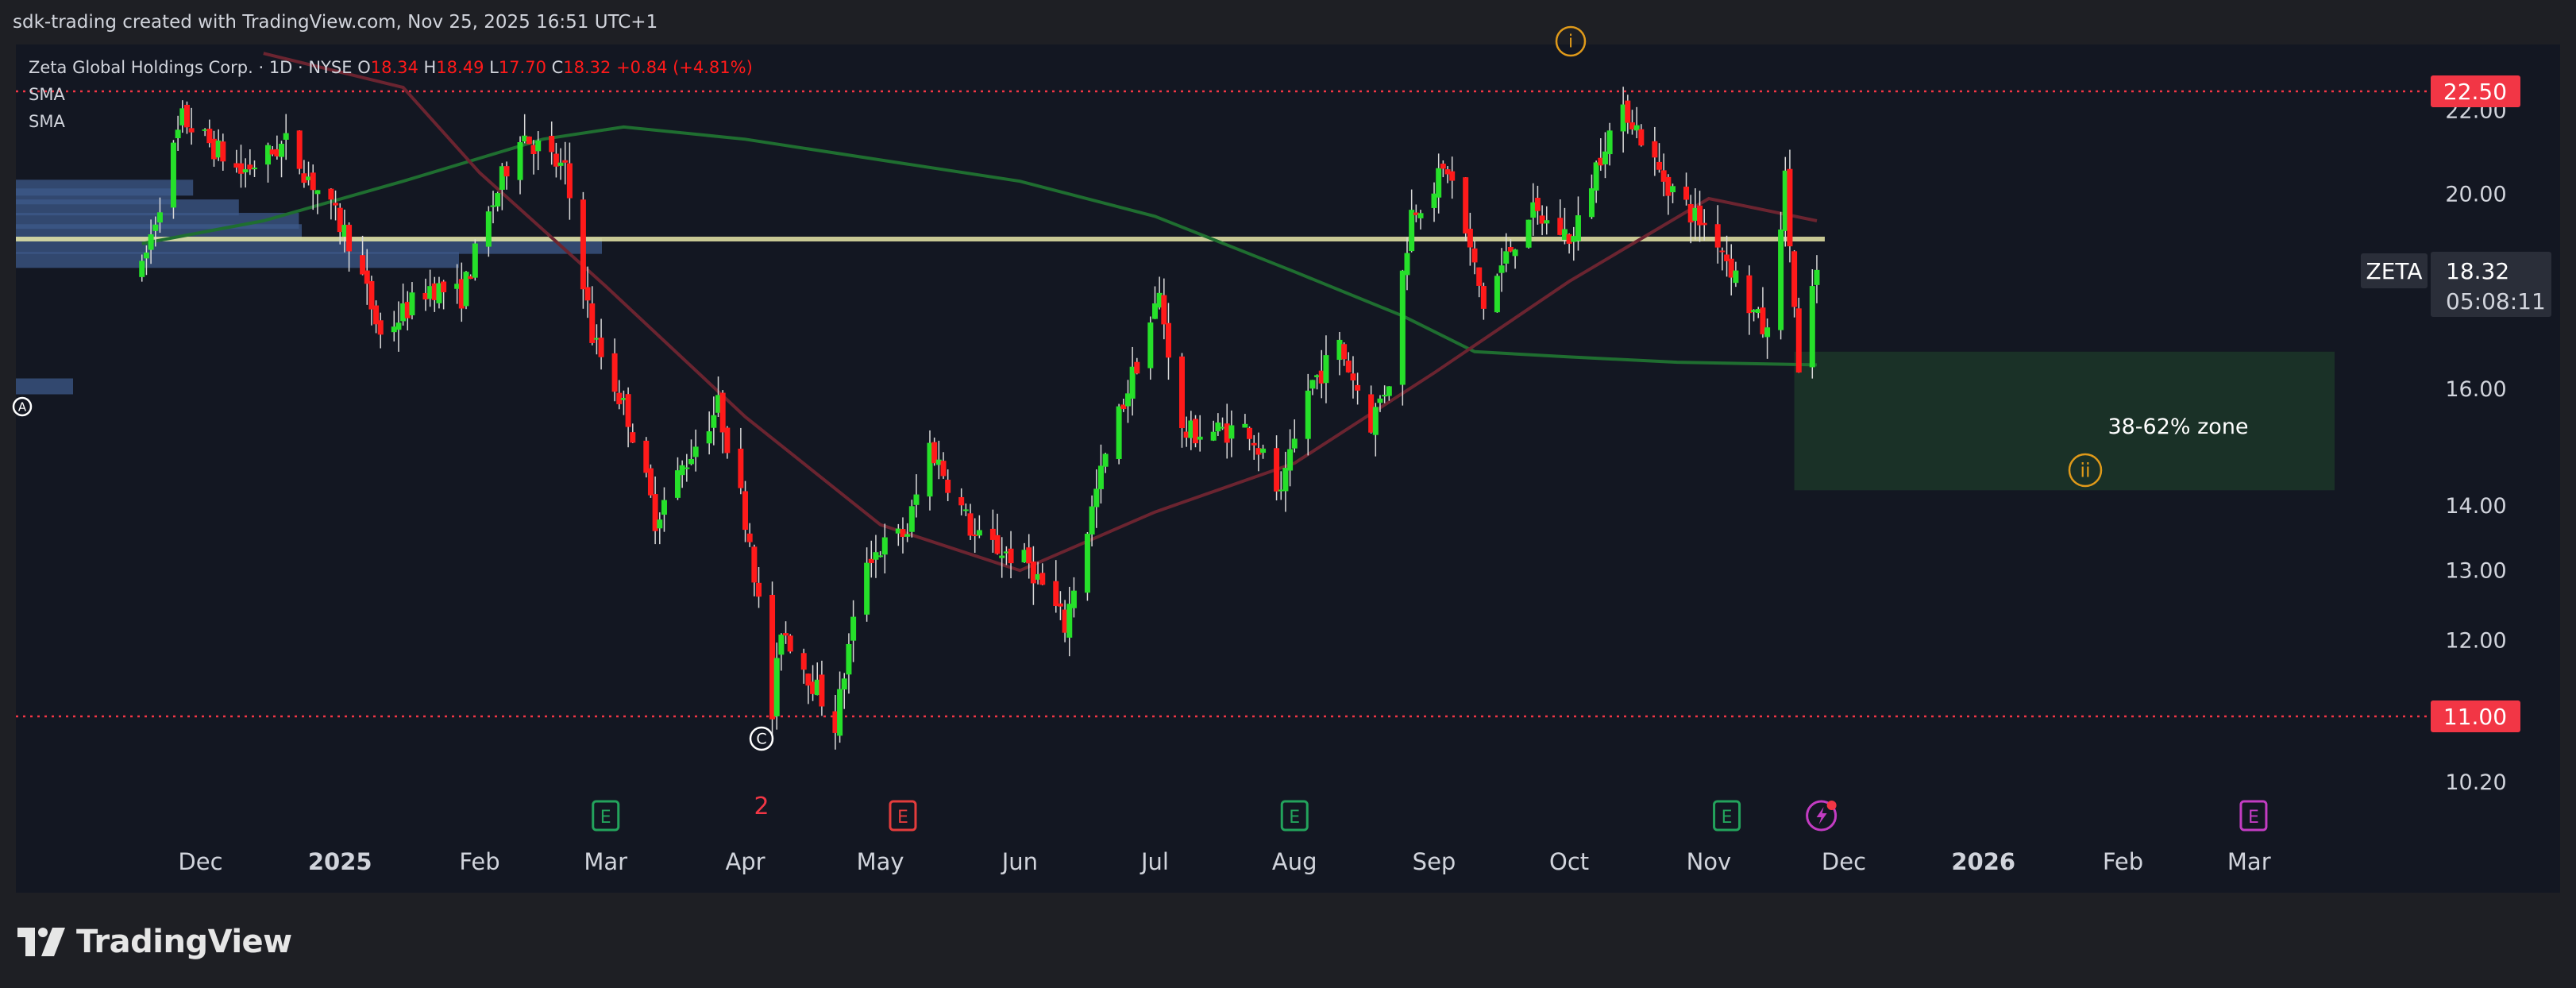 The width and height of the screenshot is (2576, 988). What do you see at coordinates (44, 386) in the screenshot?
I see `volume-profile-bar` at bounding box center [44, 386].